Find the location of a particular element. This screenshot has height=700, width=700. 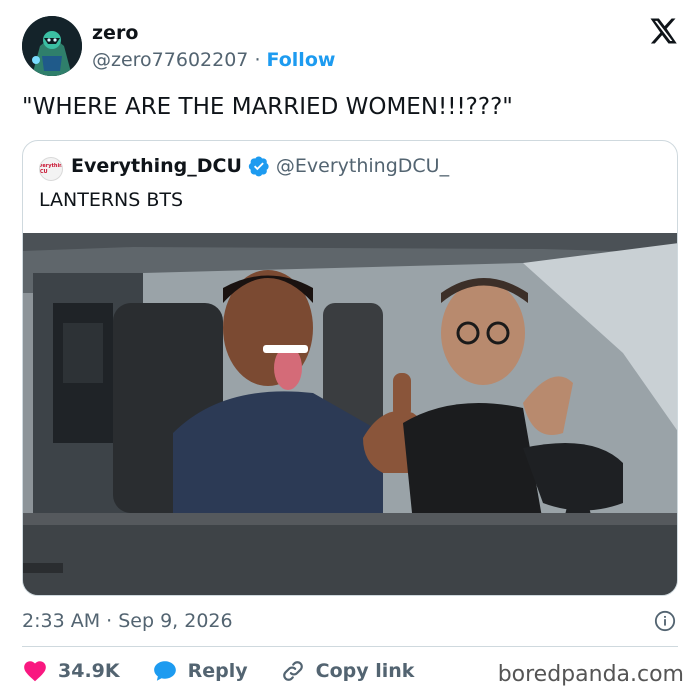

quoted-header: Everything_DCU @EverythingDCU_ is located at coordinates (260, 166).